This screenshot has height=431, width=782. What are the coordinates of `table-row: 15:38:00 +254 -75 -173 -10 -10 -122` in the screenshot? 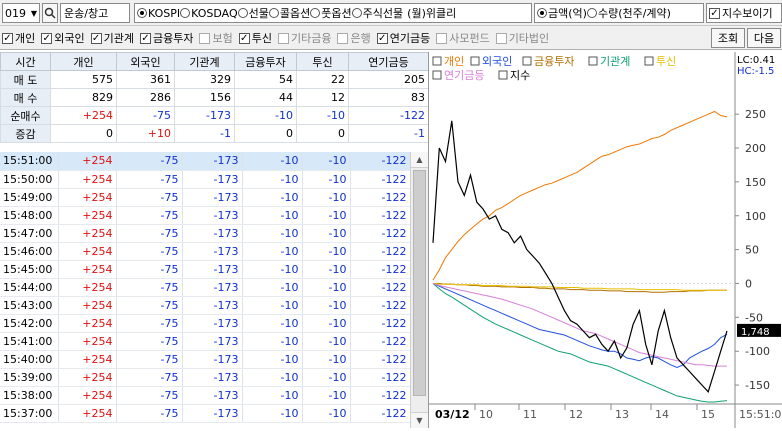 It's located at (205, 395).